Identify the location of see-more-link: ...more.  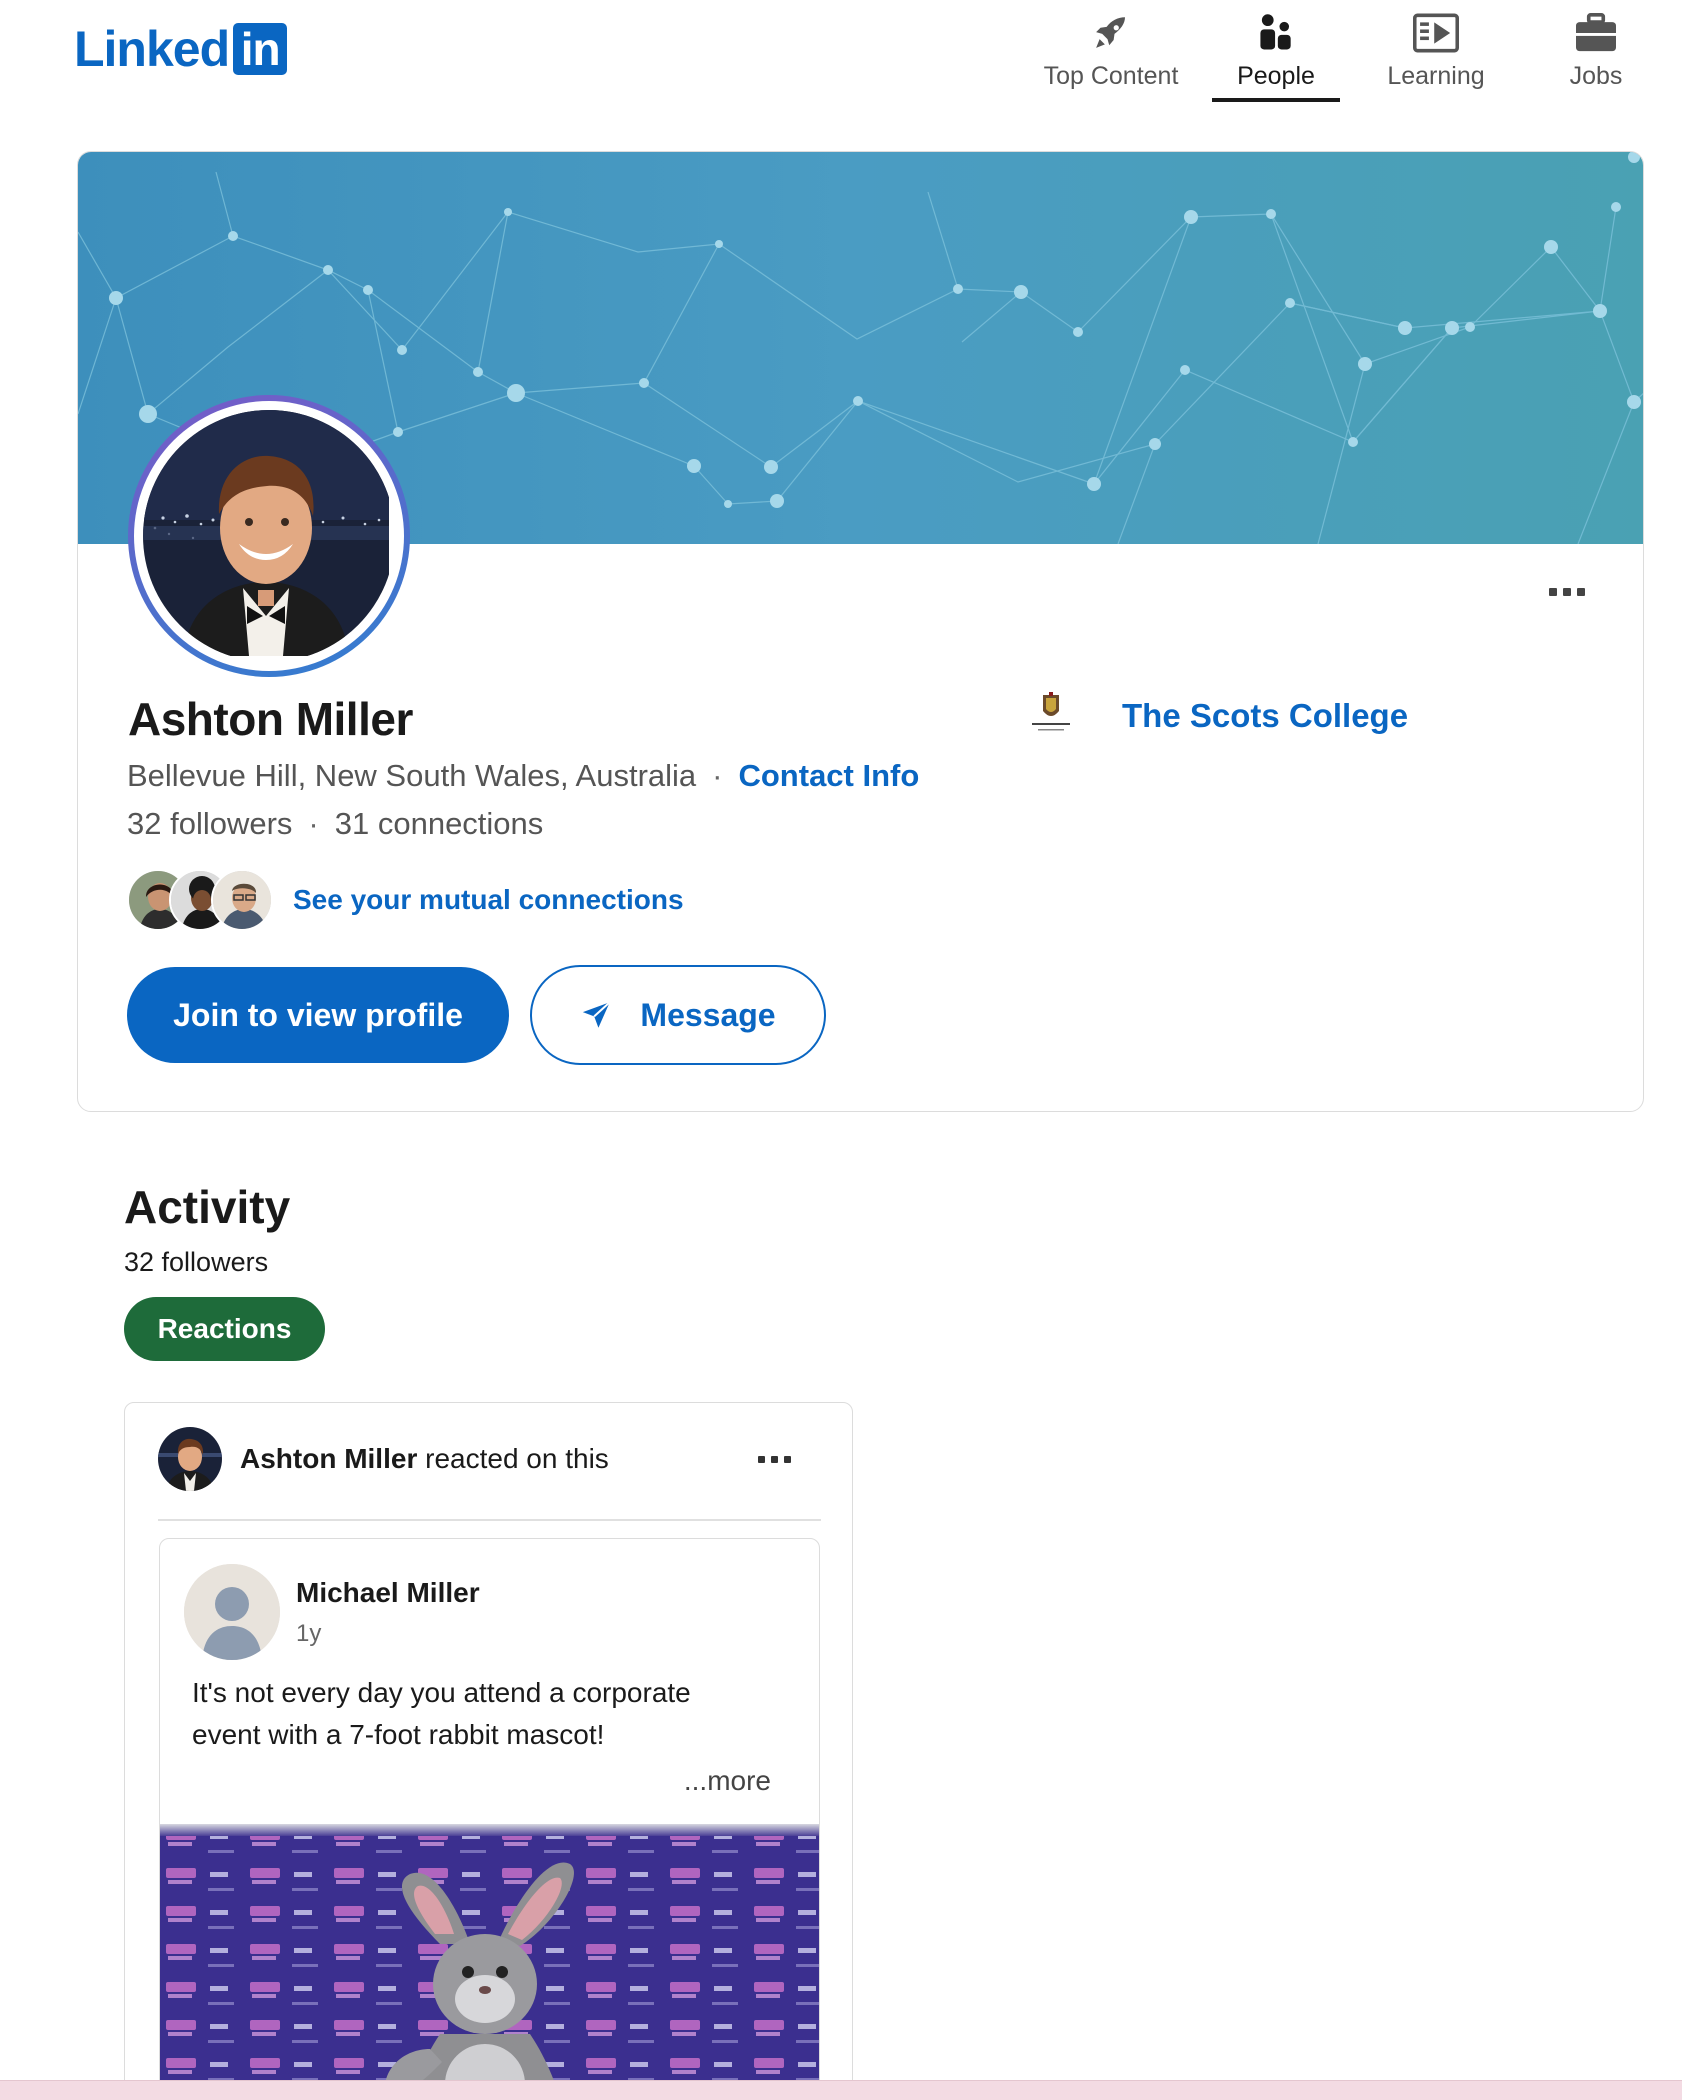
(727, 1781).